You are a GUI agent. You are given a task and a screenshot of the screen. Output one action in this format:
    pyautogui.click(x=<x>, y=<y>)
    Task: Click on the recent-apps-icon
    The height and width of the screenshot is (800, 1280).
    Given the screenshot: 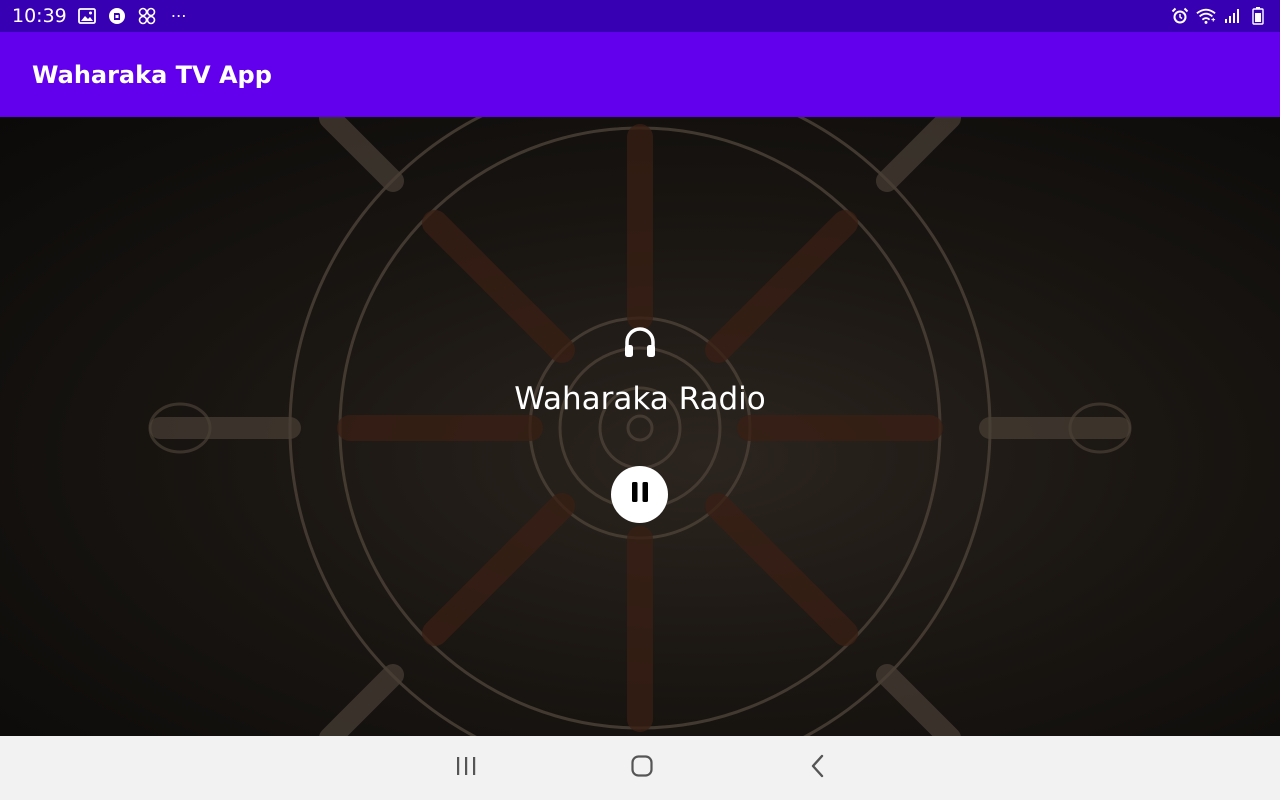 What is the action you would take?
    pyautogui.click(x=466, y=768)
    